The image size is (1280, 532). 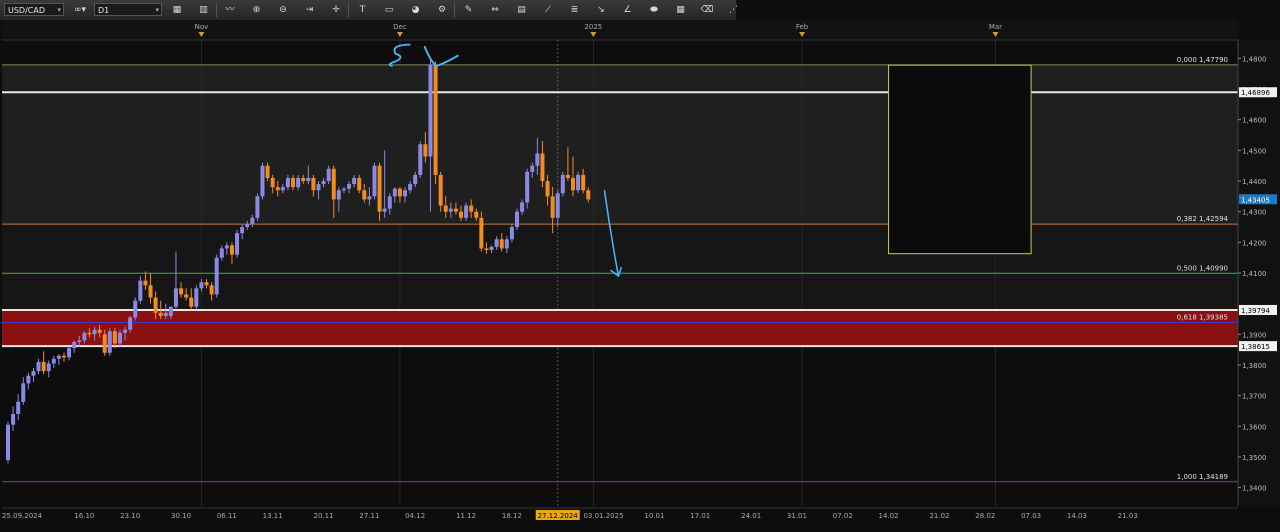 I want to click on ray-icon: ↘, so click(x=601, y=10).